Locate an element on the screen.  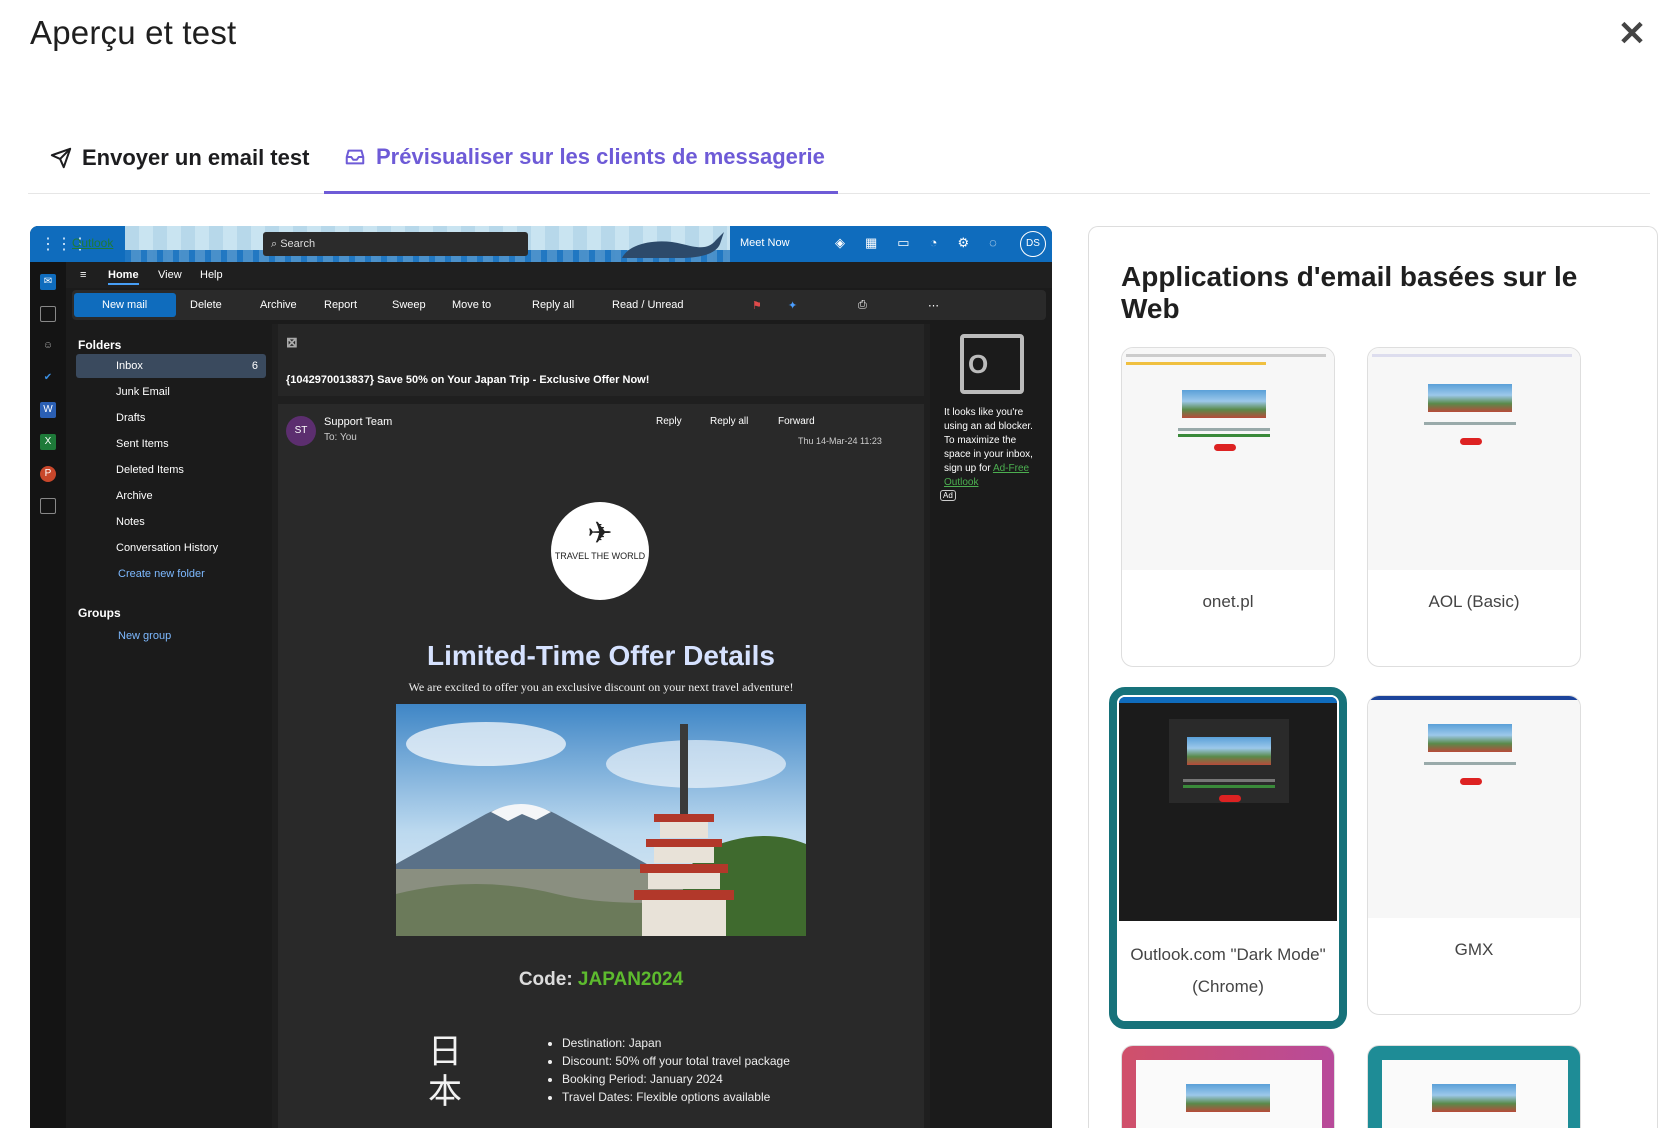
word-icon: W is located at coordinates (48, 410).